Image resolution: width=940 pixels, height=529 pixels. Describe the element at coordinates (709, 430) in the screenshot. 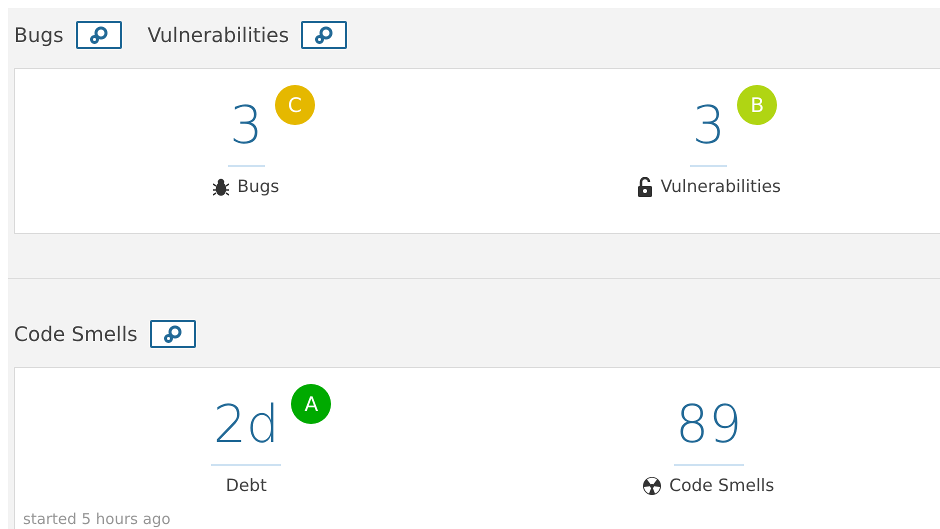

I see `metric-value: 89` at that location.